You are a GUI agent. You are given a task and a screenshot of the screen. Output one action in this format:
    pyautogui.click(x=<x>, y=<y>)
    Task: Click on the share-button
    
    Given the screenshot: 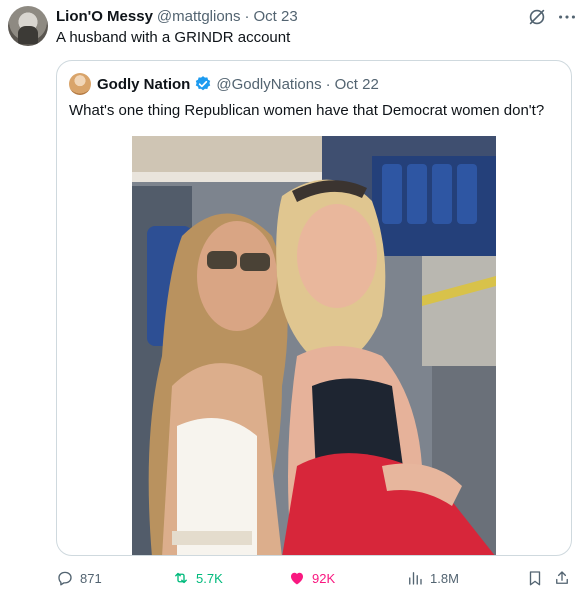 What is the action you would take?
    pyautogui.click(x=562, y=578)
    